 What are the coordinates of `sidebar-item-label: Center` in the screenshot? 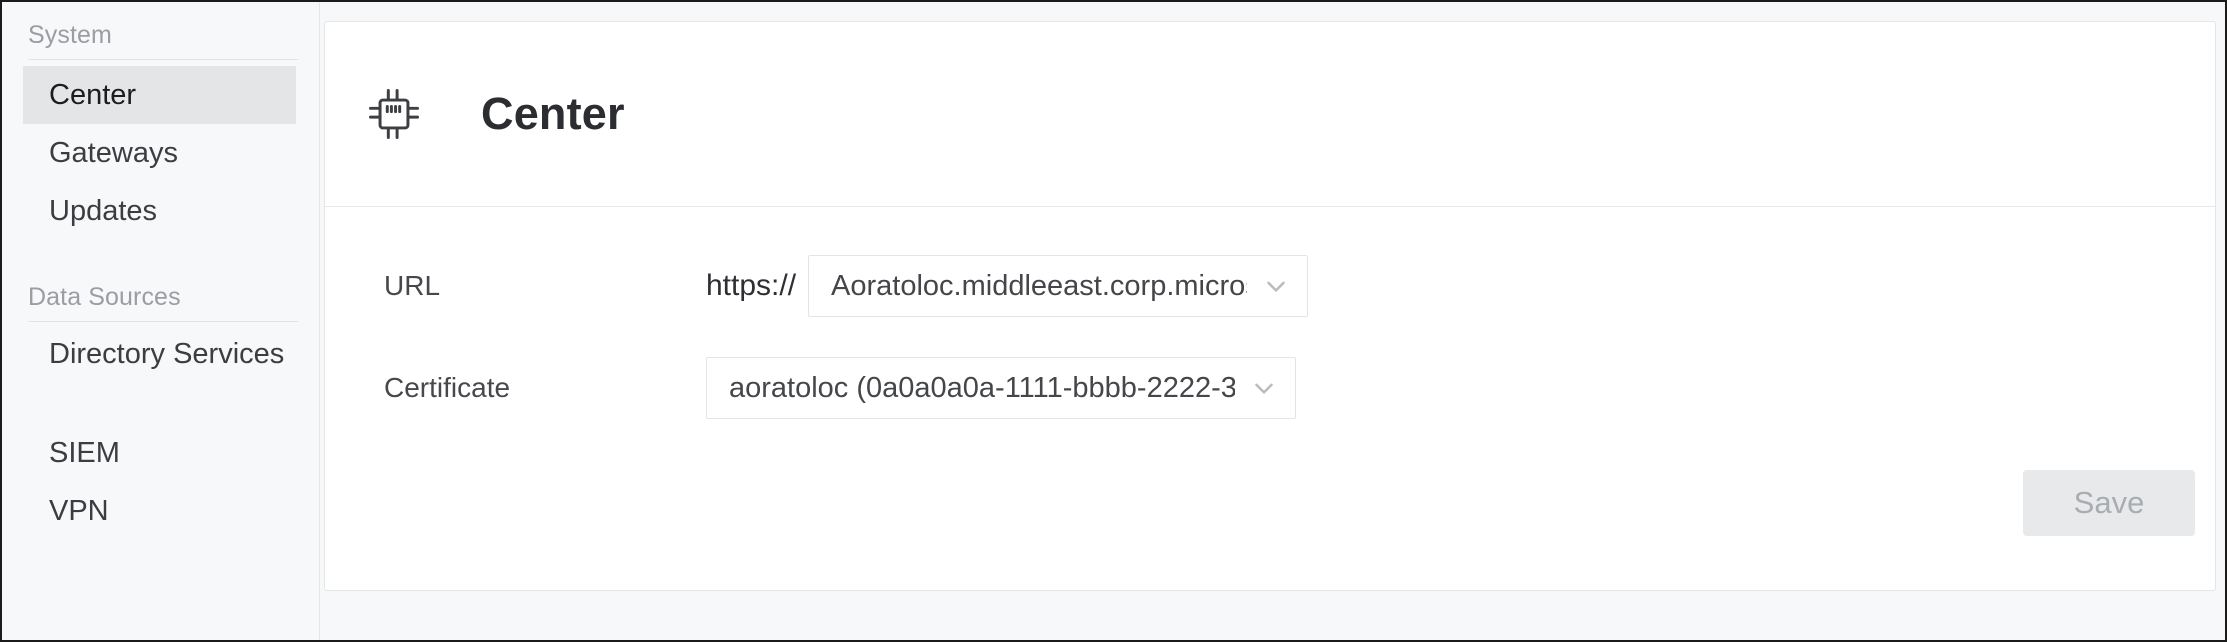 It's located at (93, 95).